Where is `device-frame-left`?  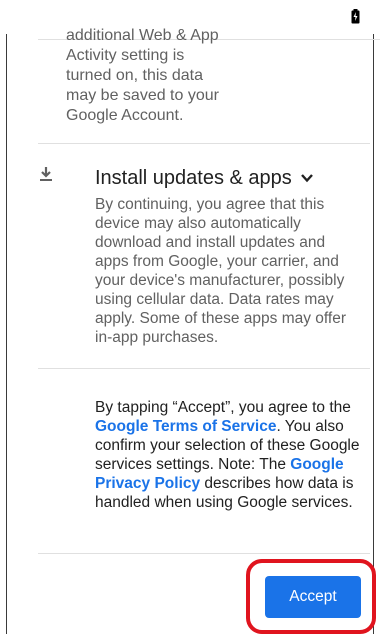 device-frame-left is located at coordinates (6, 317).